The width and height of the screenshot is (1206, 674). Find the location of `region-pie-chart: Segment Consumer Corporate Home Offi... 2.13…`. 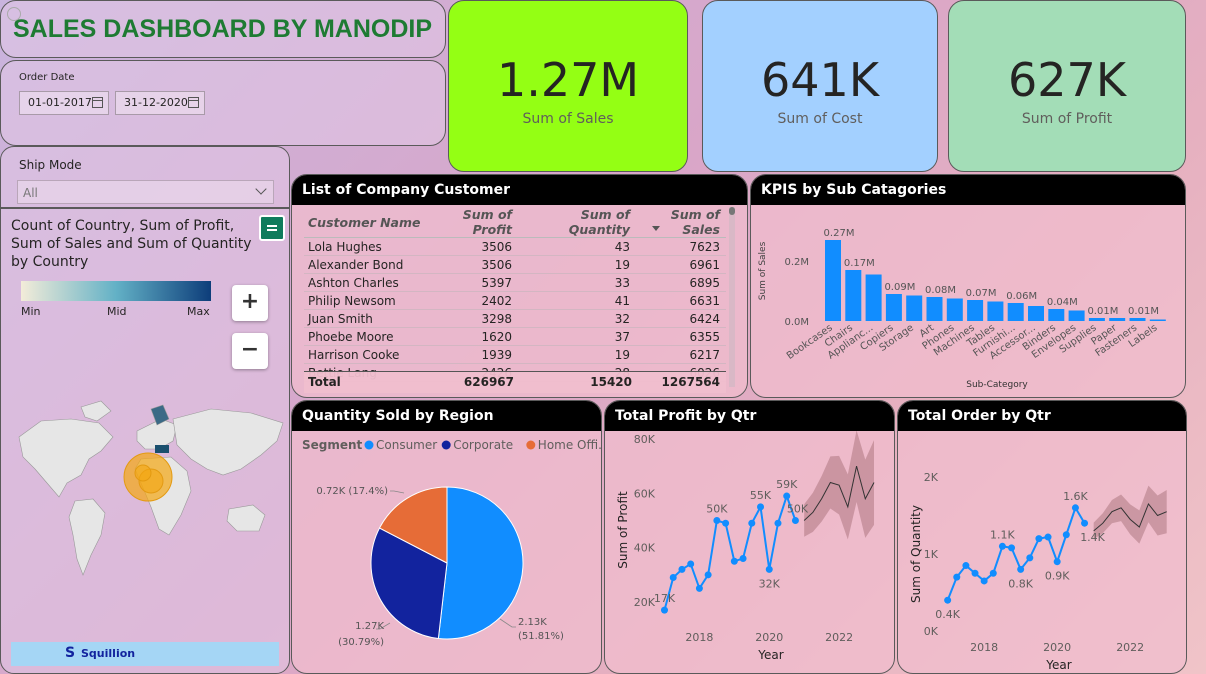

region-pie-chart: Segment Consumer Corporate Home Offi... 2.13… is located at coordinates (447, 552).